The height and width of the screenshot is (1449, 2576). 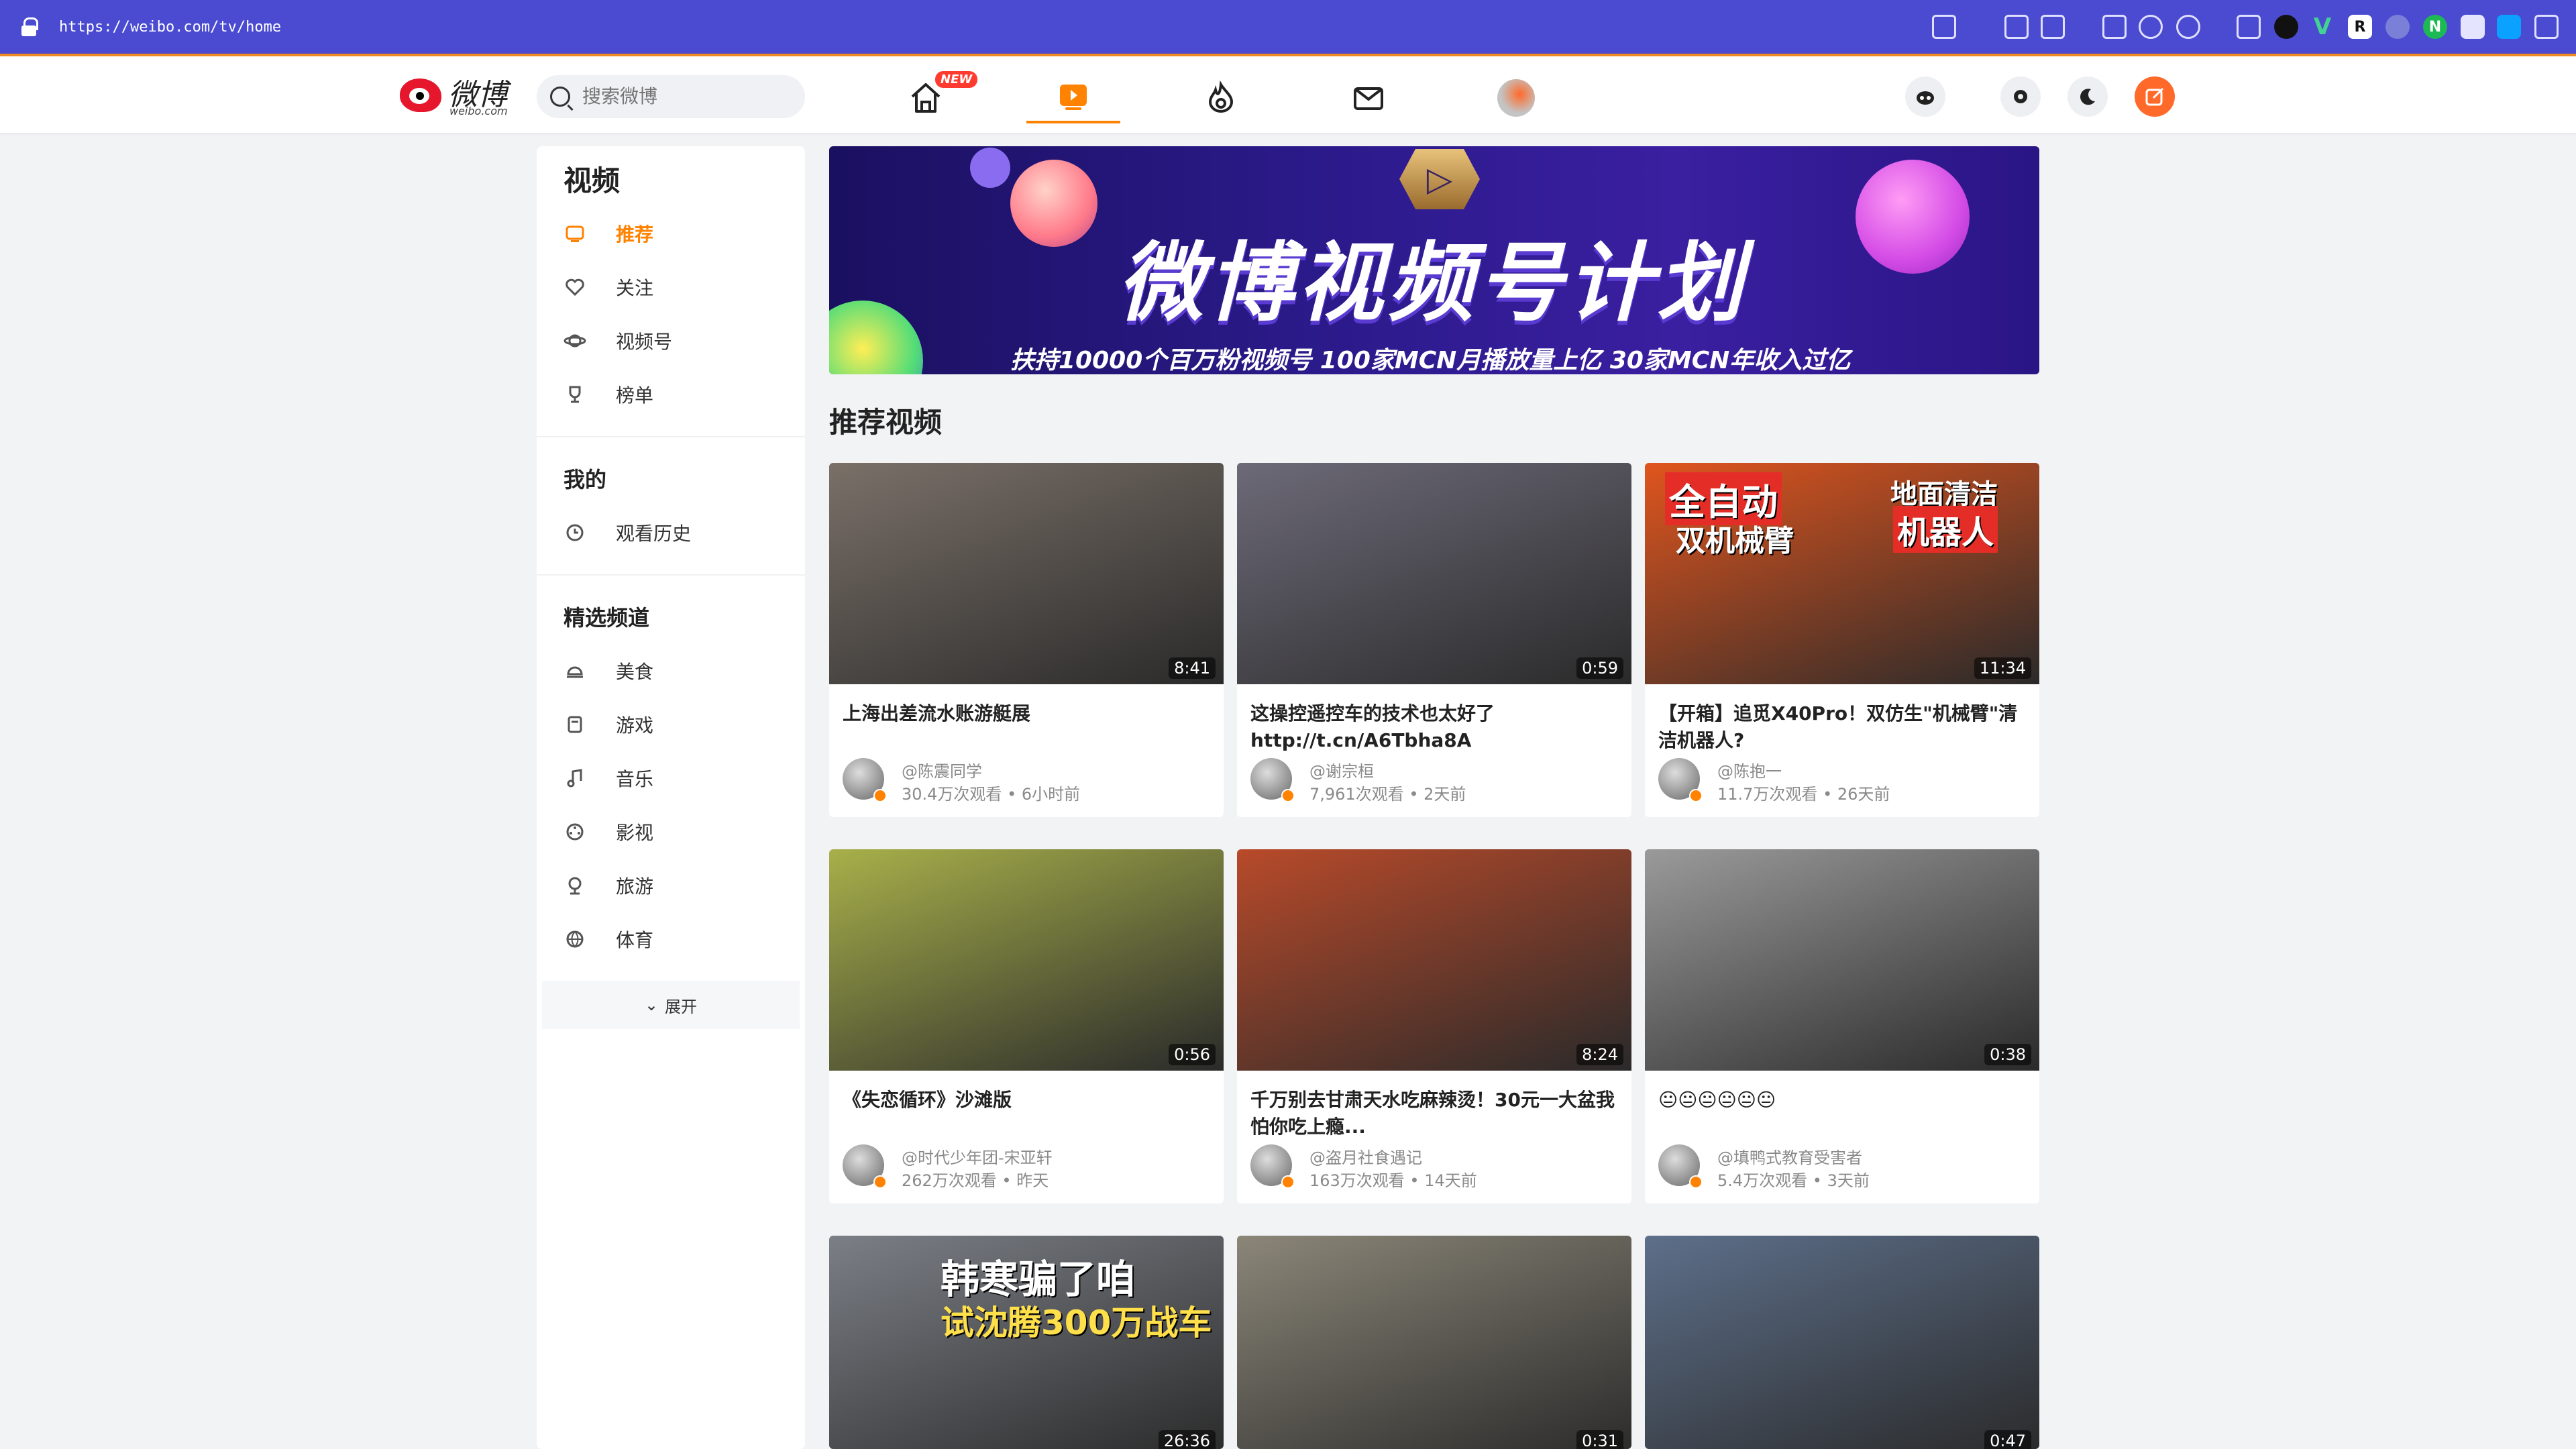 I want to click on nav-hot, so click(x=1221, y=97).